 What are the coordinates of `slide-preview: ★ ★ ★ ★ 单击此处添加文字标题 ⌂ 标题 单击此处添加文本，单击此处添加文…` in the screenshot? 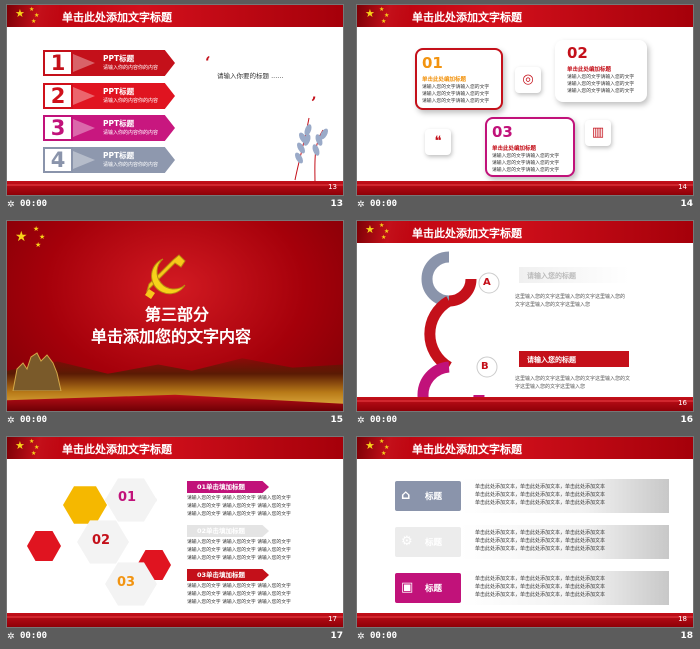 It's located at (525, 532).